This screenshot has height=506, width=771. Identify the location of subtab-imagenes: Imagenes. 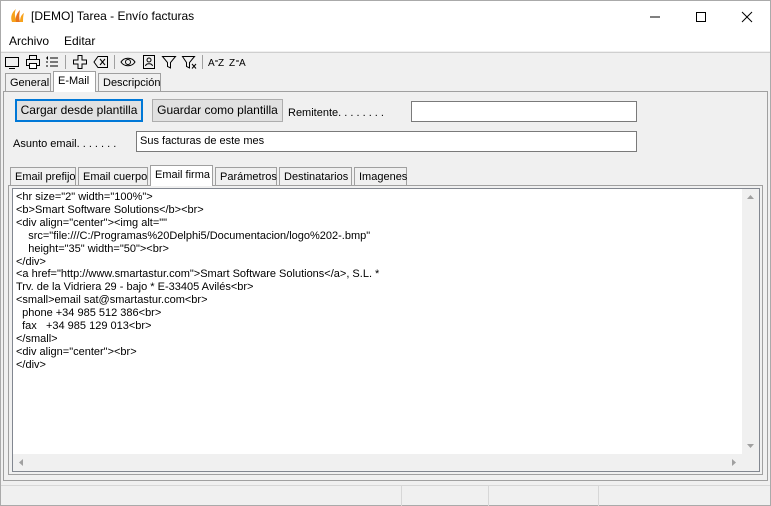
(380, 176).